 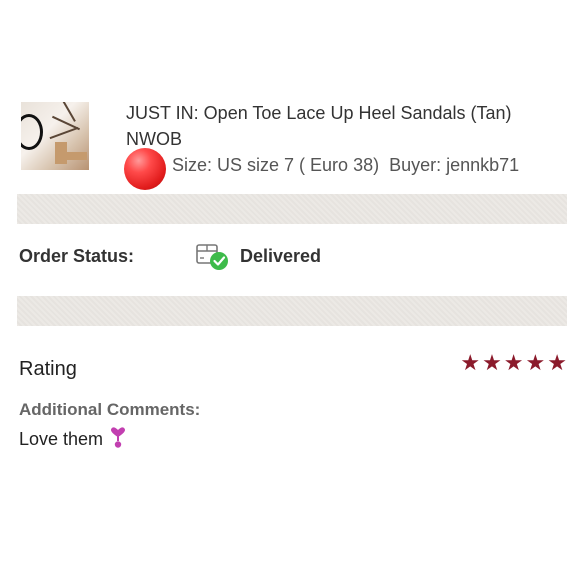 What do you see at coordinates (276, 165) in the screenshot?
I see `size-text: Size: US size 7 ( Euro 38)` at bounding box center [276, 165].